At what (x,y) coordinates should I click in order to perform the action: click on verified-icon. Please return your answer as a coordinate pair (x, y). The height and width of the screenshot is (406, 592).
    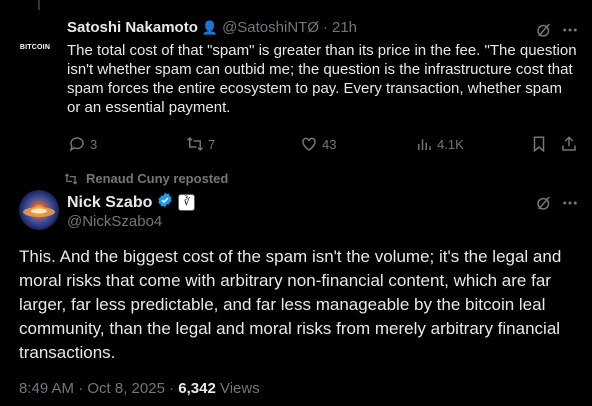
    Looking at the image, I should click on (165, 202).